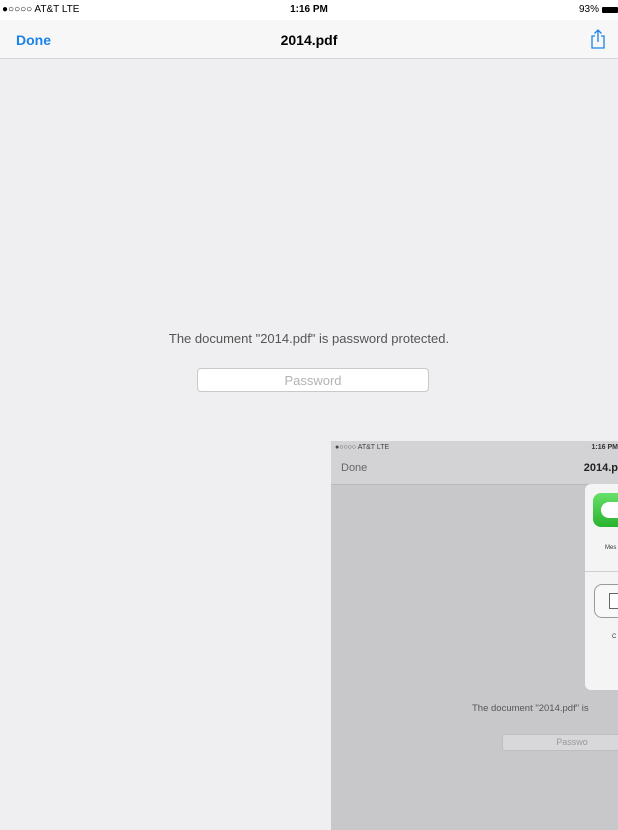 This screenshot has height=830, width=618. I want to click on share-sheet: Mes C, so click(601, 587).